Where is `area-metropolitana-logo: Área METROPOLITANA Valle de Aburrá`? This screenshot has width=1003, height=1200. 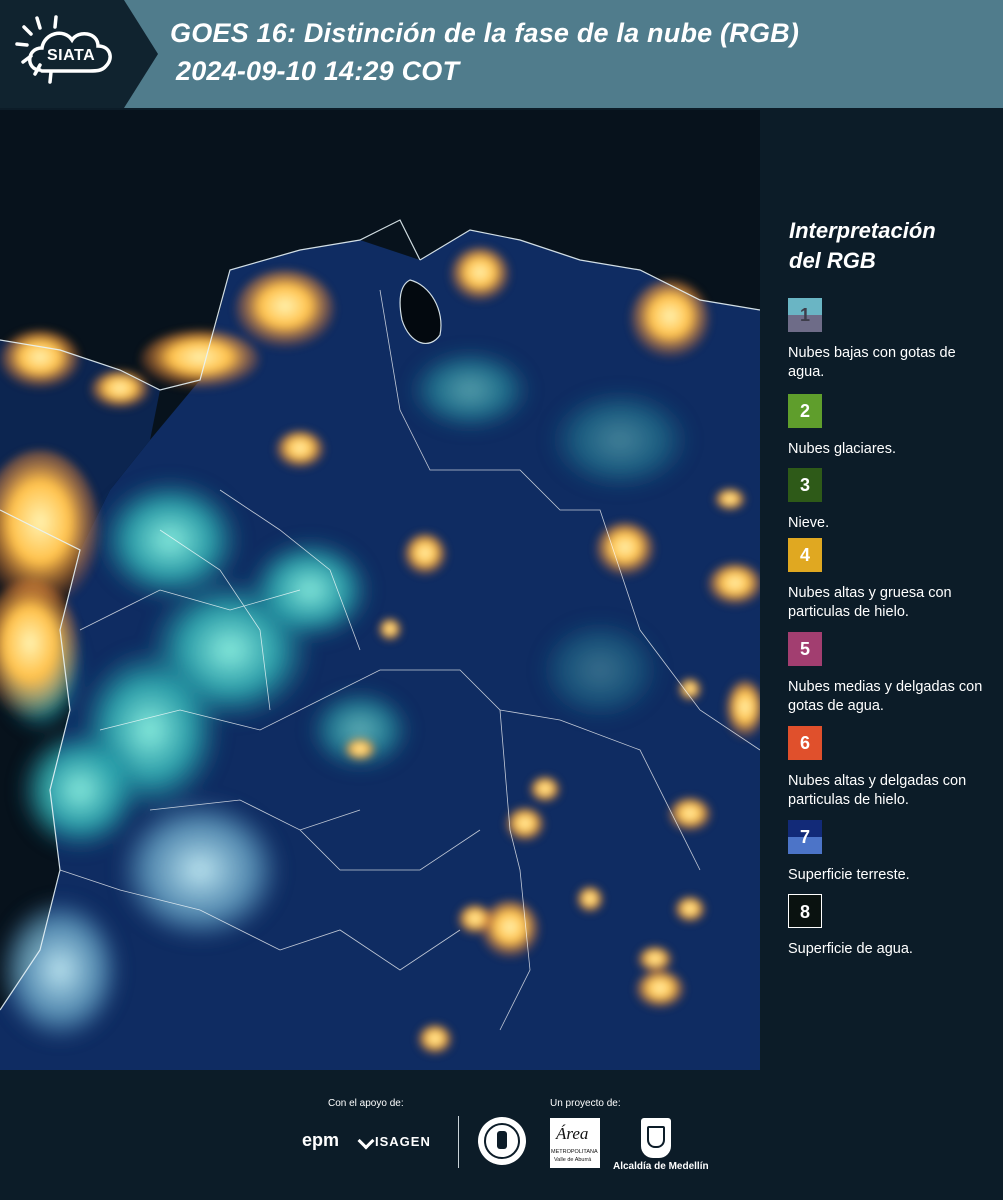 area-metropolitana-logo: Área METROPOLITANA Valle de Aburrá is located at coordinates (575, 1143).